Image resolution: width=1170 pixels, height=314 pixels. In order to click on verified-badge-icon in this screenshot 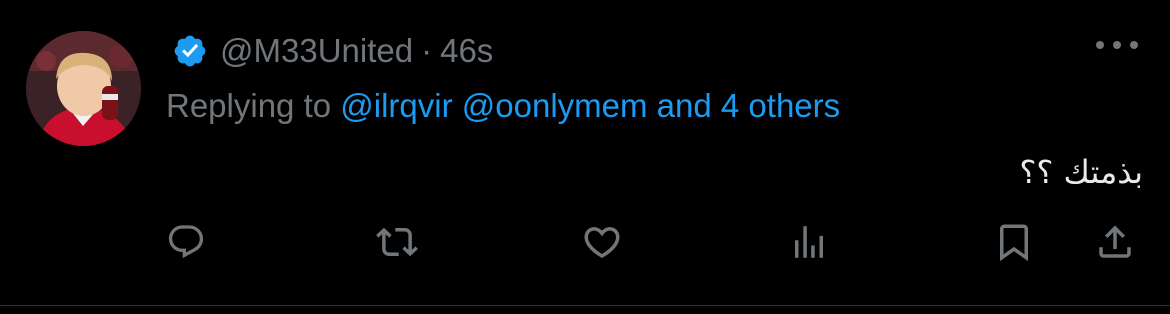, I will do `click(190, 51)`.